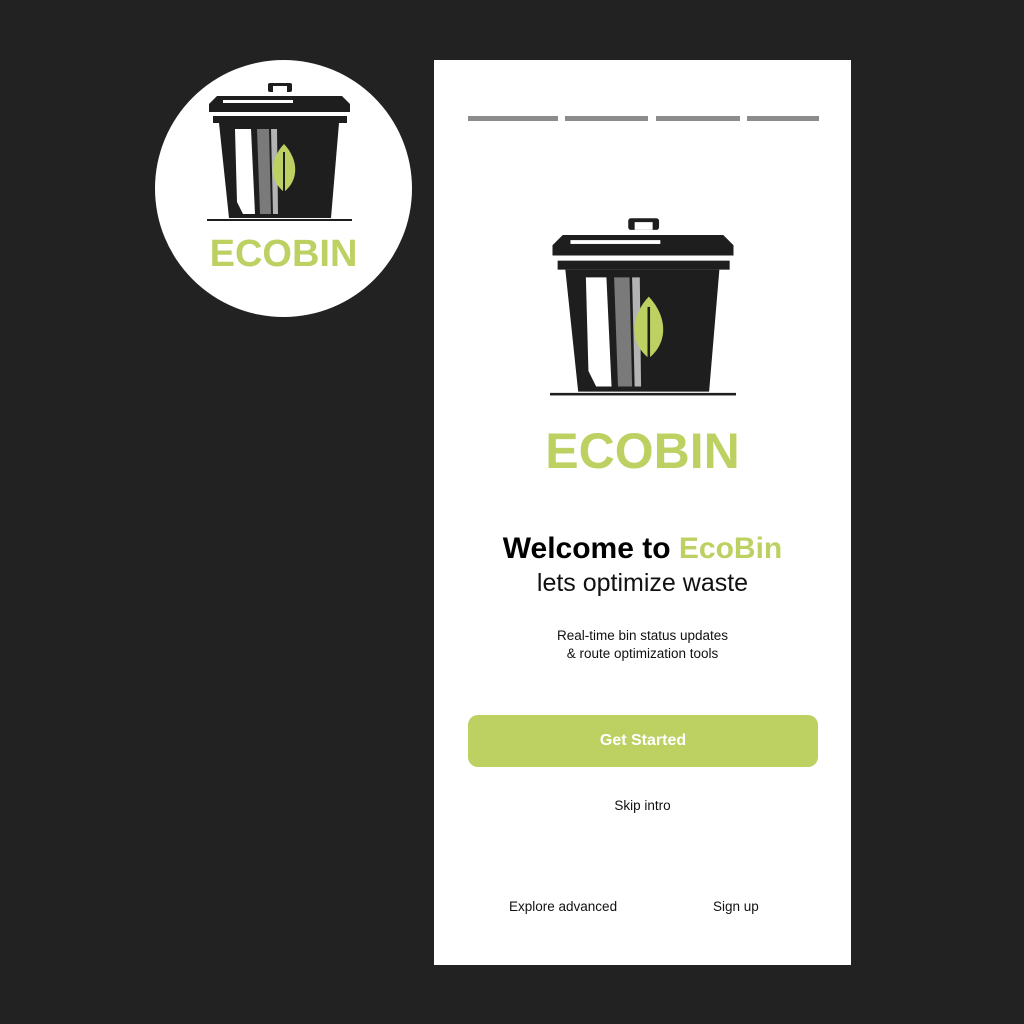 The height and width of the screenshot is (1024, 1024). I want to click on welcome-heading: Welcome to EcoBin, so click(642, 549).